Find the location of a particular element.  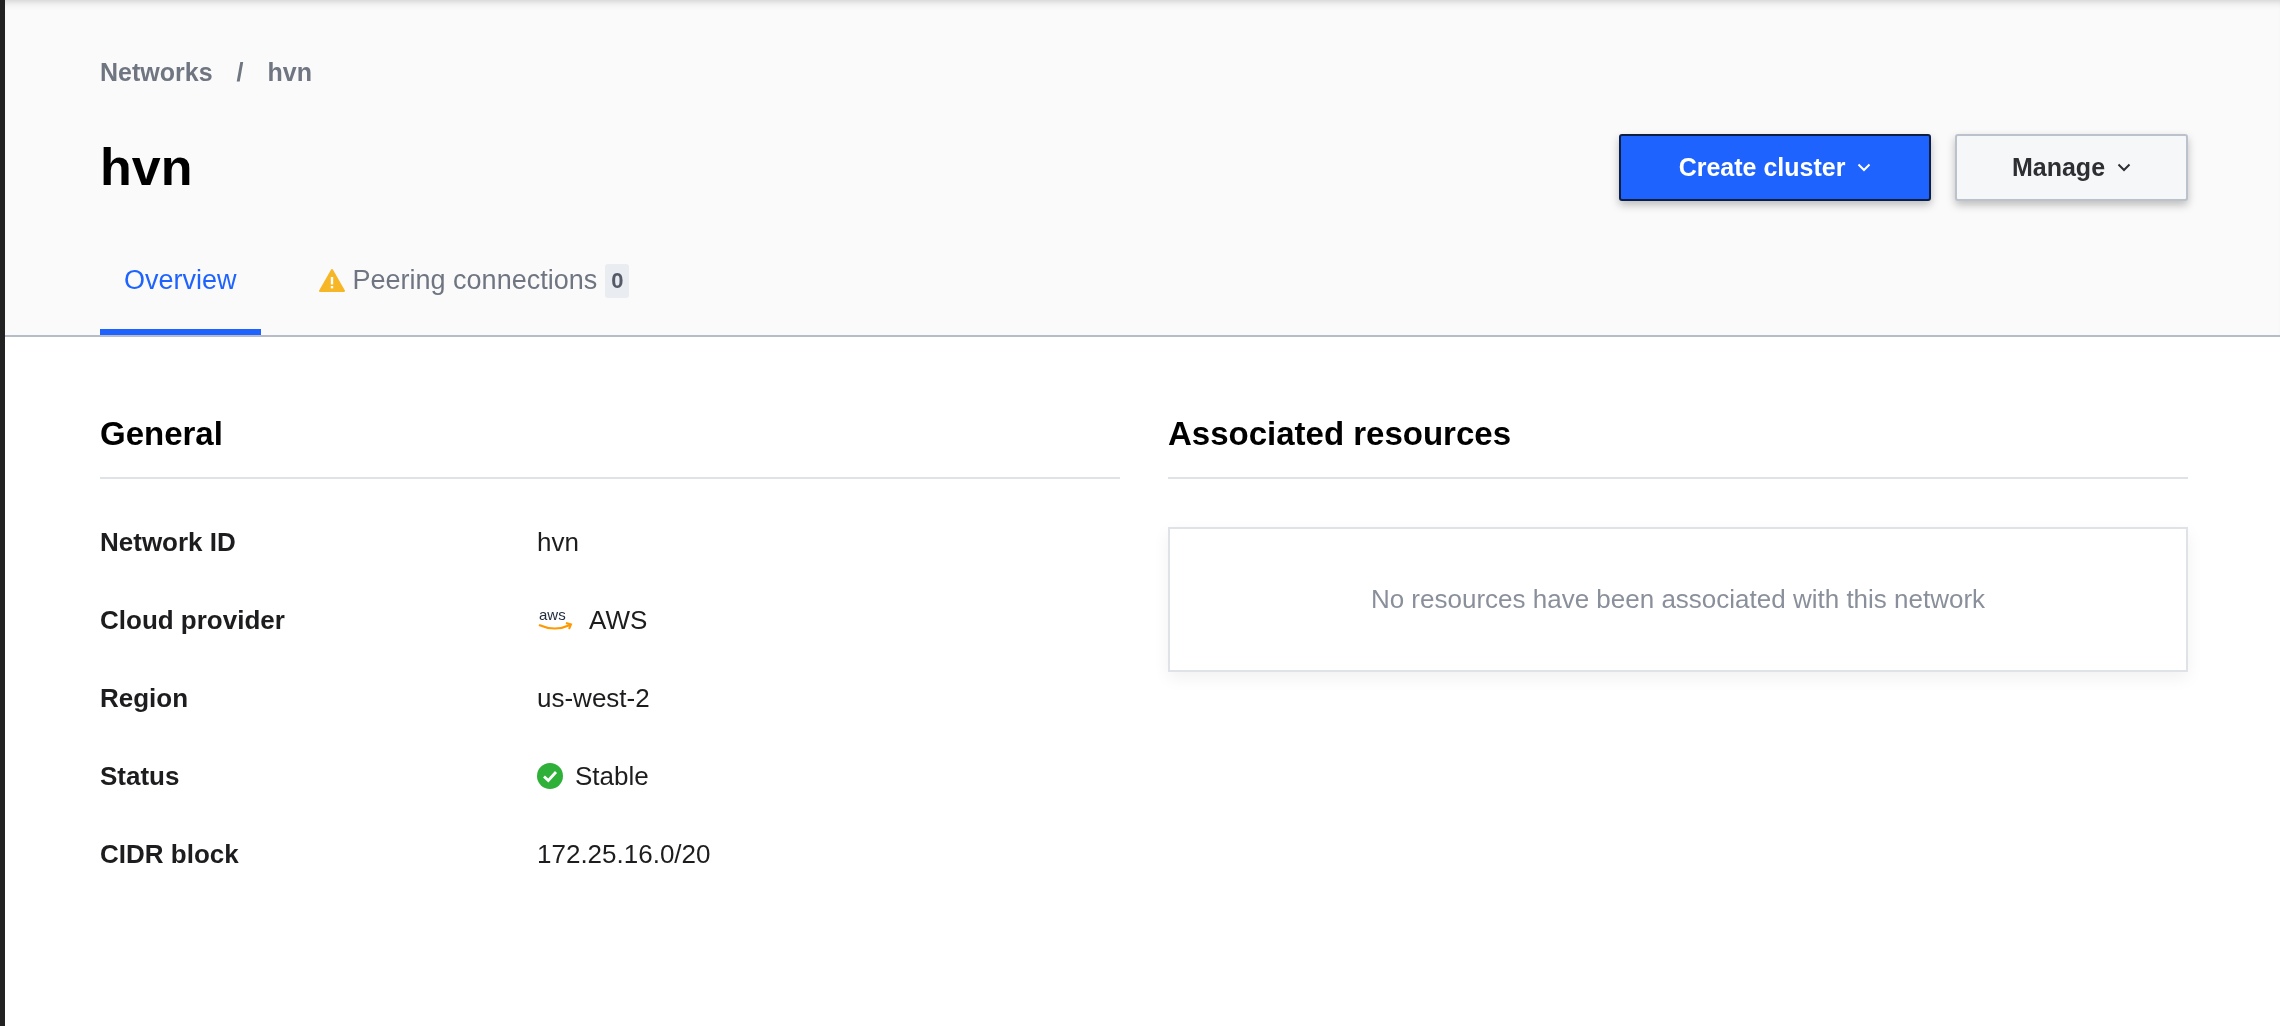

dropdown-button: Create cluster is located at coordinates (1775, 167).